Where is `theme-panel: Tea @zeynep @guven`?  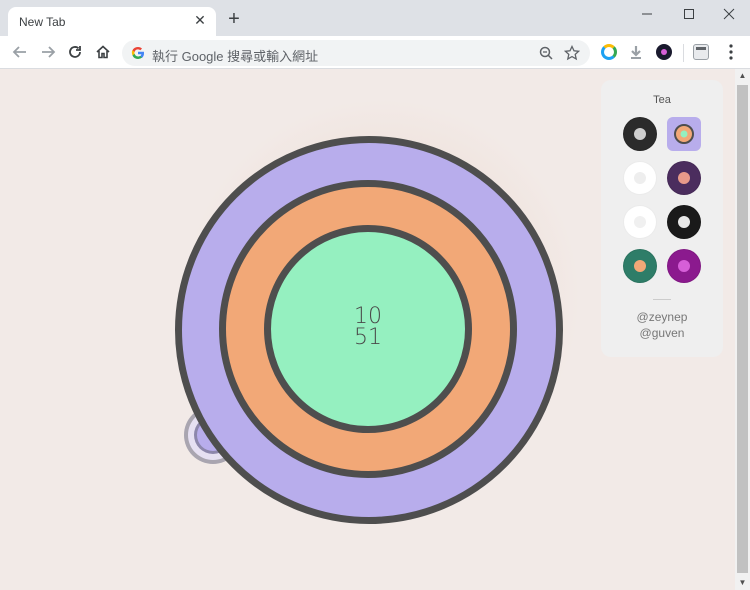 theme-panel: Tea @zeynep @guven is located at coordinates (662, 218).